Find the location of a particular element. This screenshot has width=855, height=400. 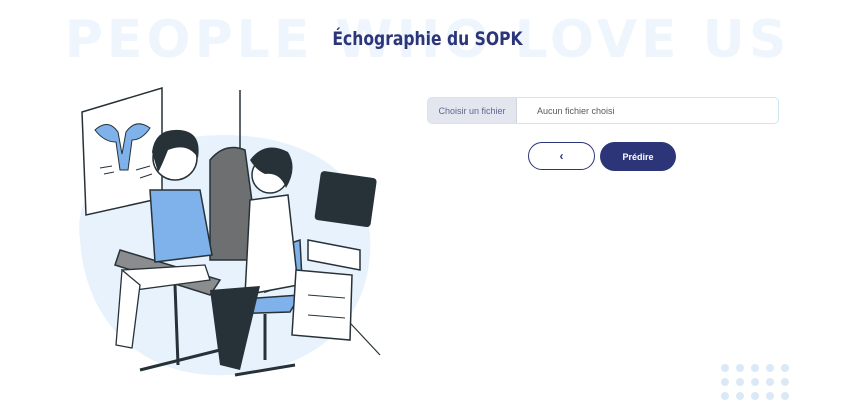

file-status-label: Aucun fichier choisi is located at coordinates (576, 110).